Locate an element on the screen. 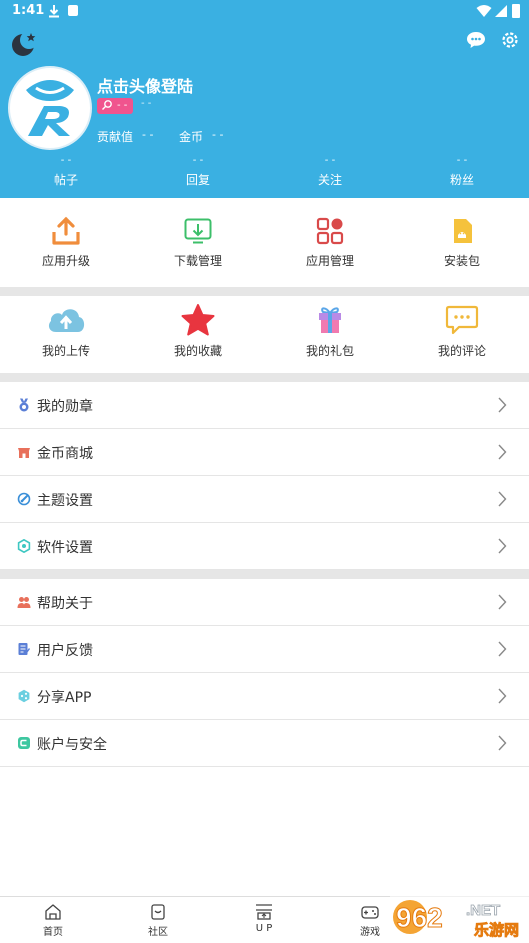 This screenshot has height=943, width=529. community-icon is located at coordinates (158, 912).